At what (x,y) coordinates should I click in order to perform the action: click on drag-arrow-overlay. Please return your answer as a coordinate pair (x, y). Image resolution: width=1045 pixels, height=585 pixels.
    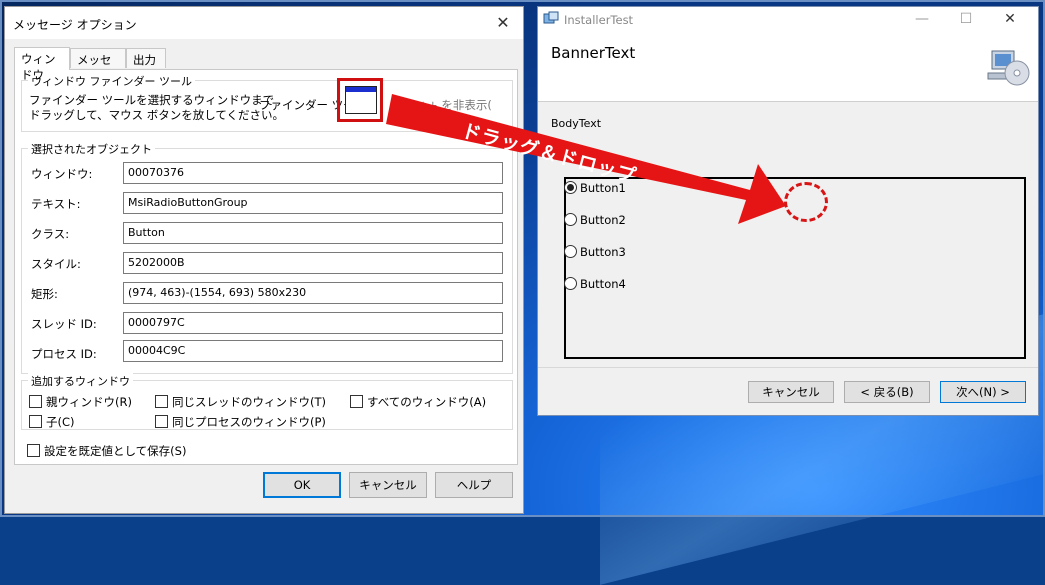
    Looking at the image, I should click on (586, 159).